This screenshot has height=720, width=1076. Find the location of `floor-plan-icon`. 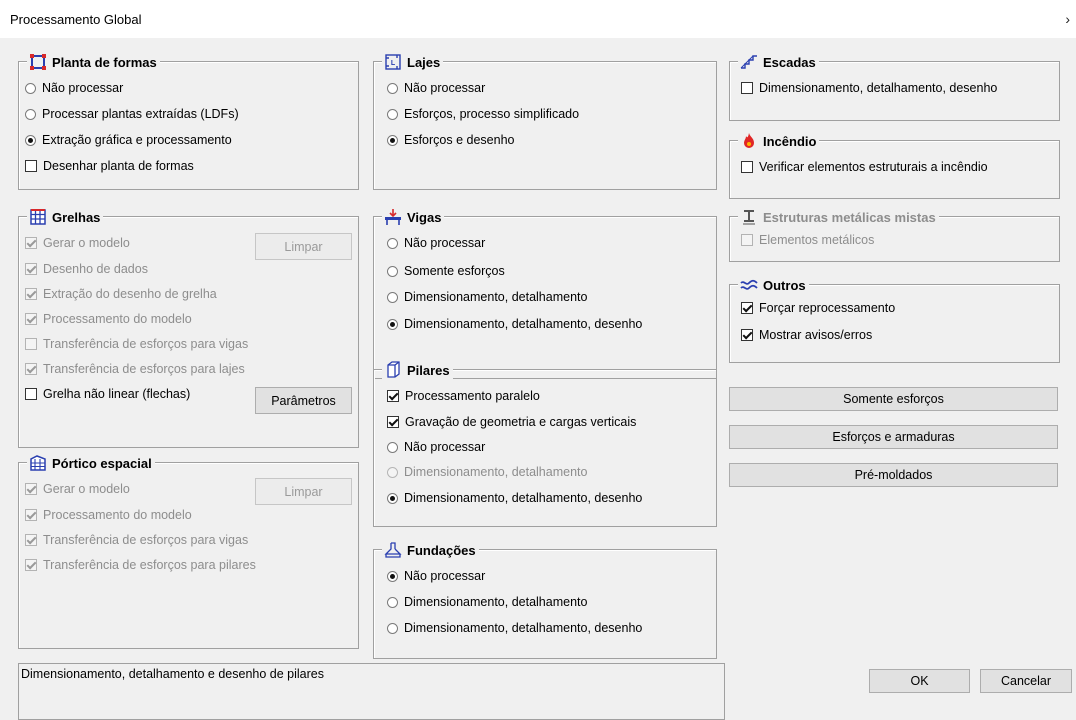

floor-plan-icon is located at coordinates (38, 62).